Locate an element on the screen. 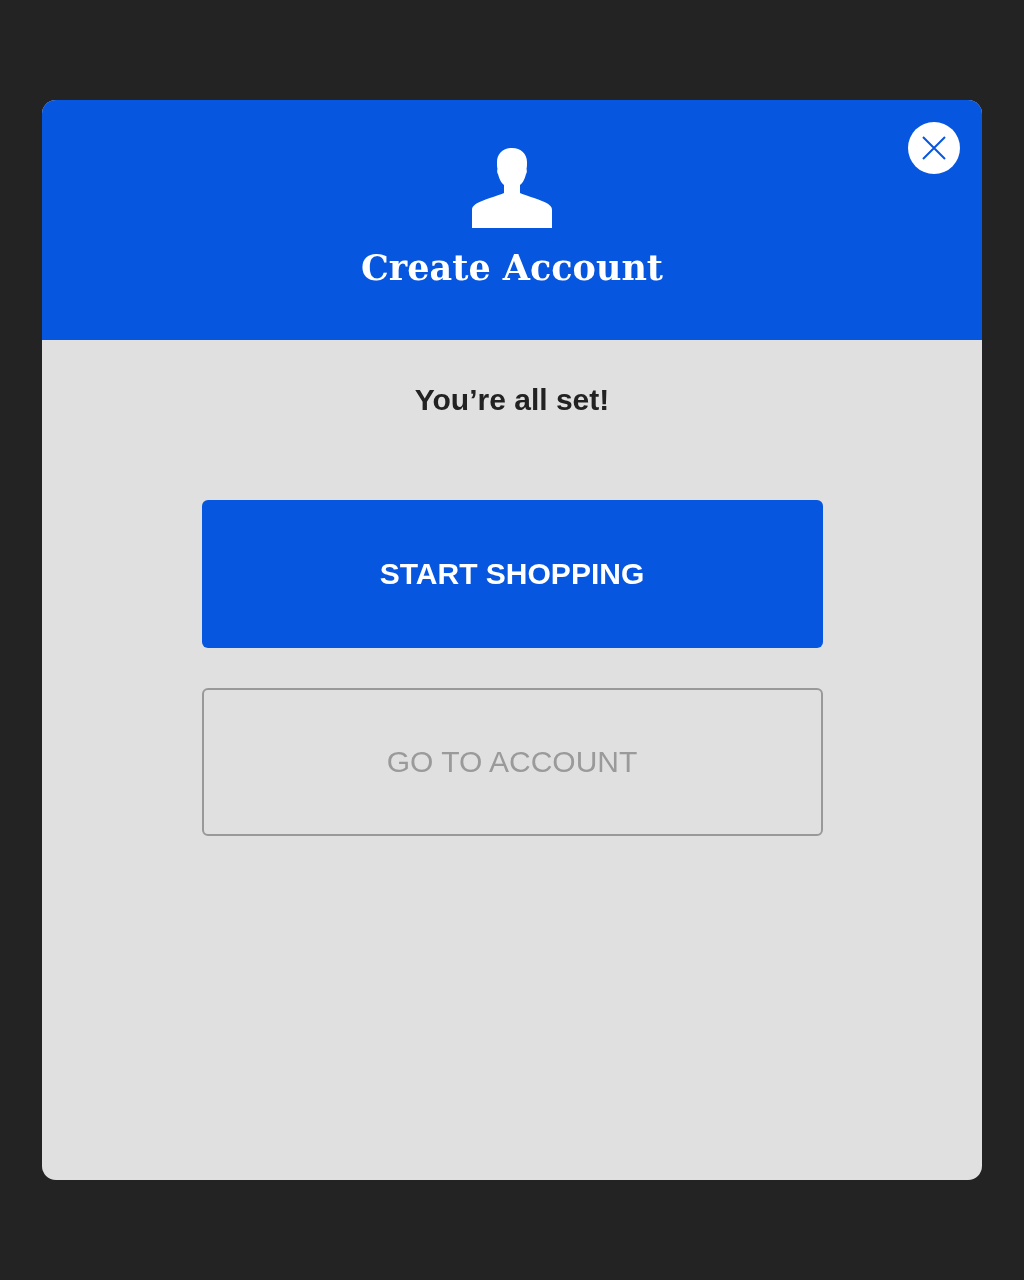 This screenshot has height=1280, width=1024. close-icon is located at coordinates (934, 148).